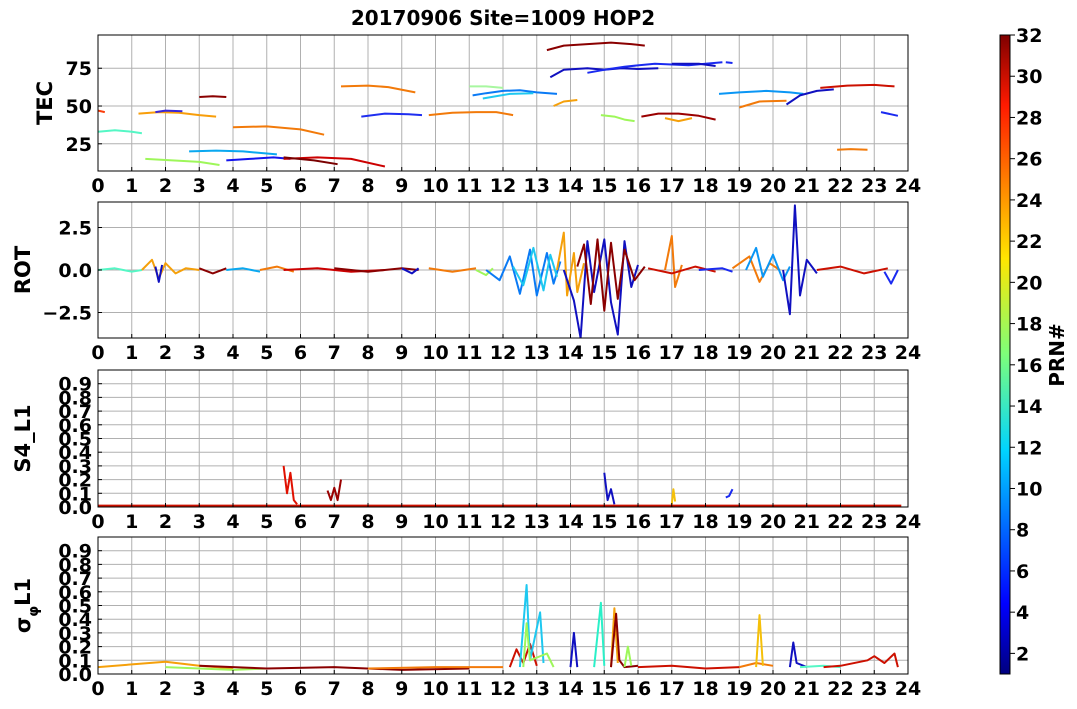  I want to click on colorbar-tick-label: 28, so click(1029, 118).